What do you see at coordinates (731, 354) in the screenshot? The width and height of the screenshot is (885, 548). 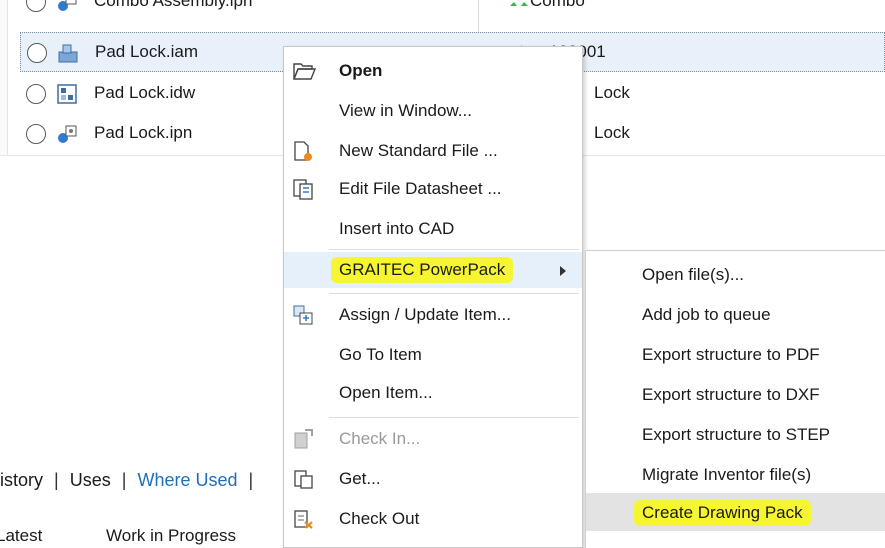 I see `submenu-item-label: Export structure to PDF` at bounding box center [731, 354].